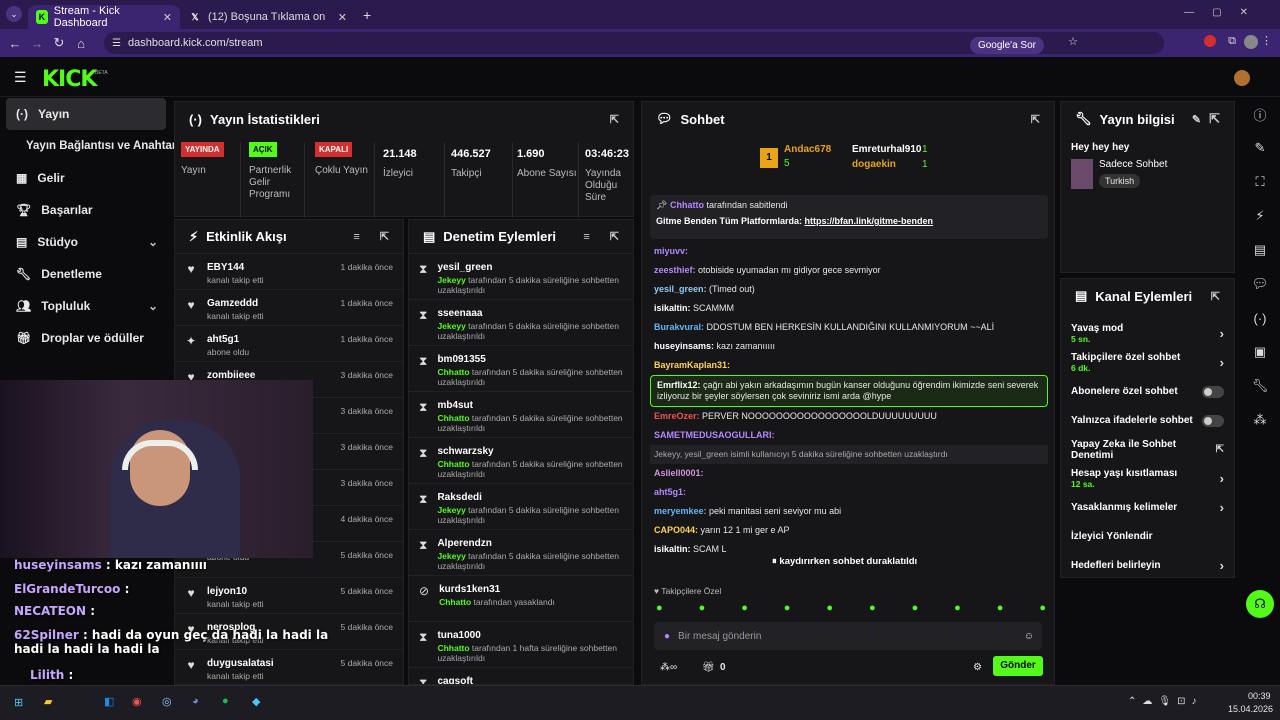 The image size is (1280, 720). What do you see at coordinates (228, 339) in the screenshot?
I see `activity-user: aht5g1` at bounding box center [228, 339].